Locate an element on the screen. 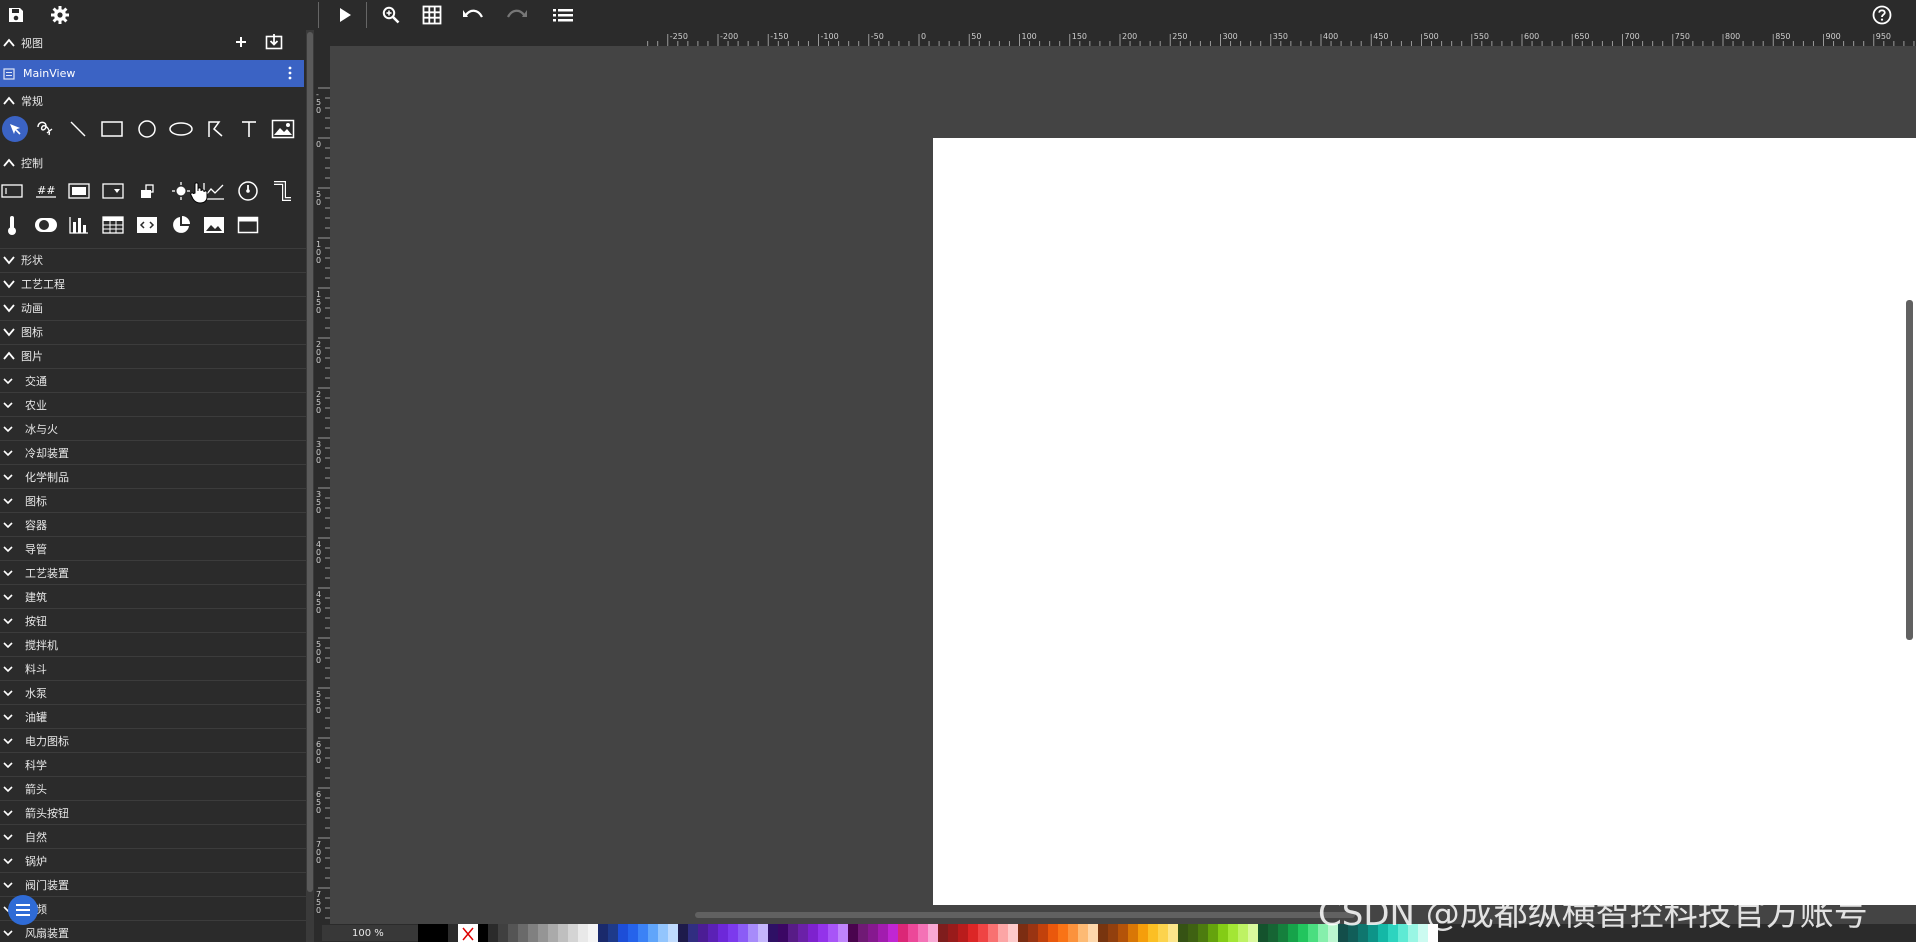  control-section-header: 控制 is located at coordinates (153, 163).